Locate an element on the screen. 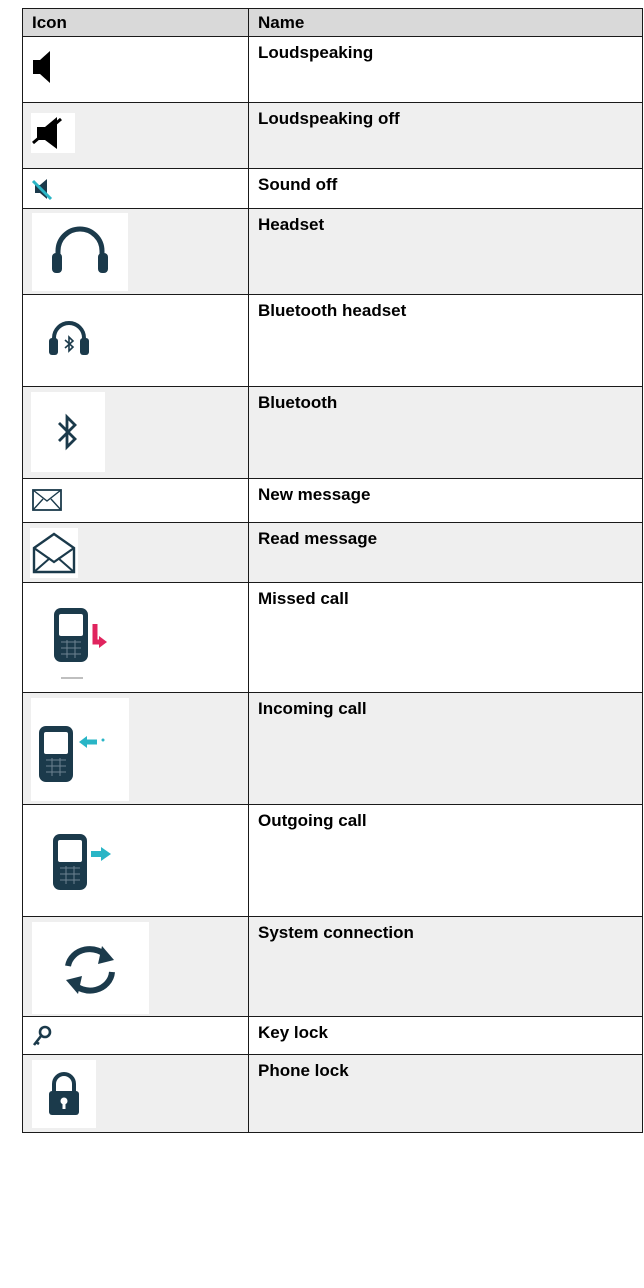 This screenshot has height=1288, width=644. table-row: Bluetooth headset is located at coordinates (332, 340).